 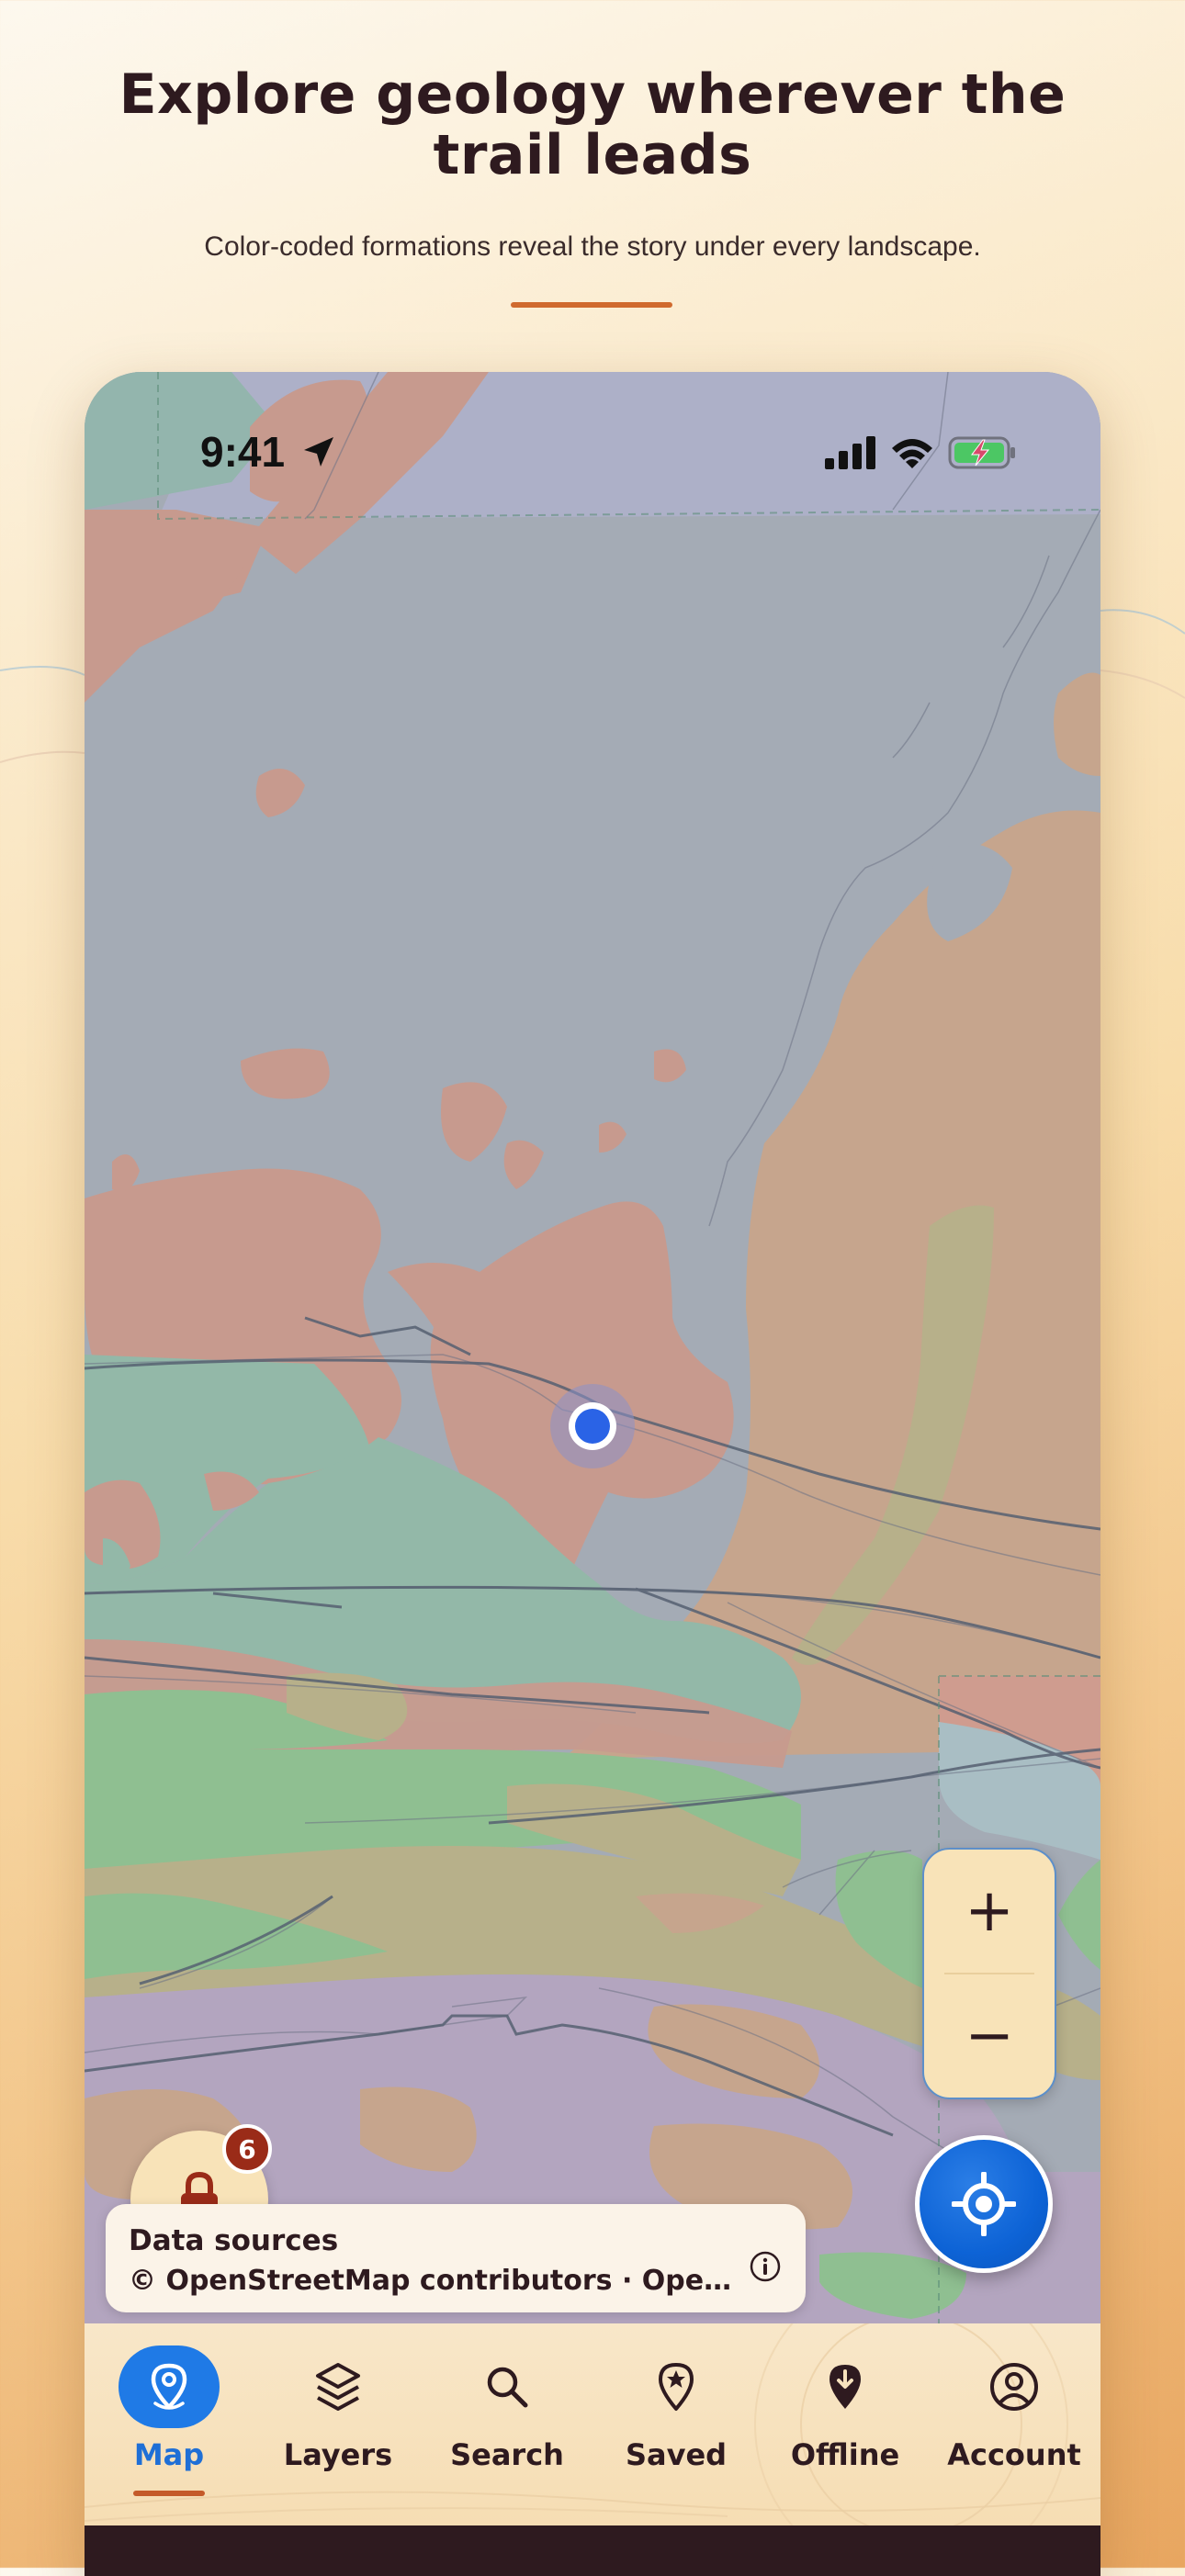 I want to click on zoom-out-button: −, so click(x=990, y=2036).